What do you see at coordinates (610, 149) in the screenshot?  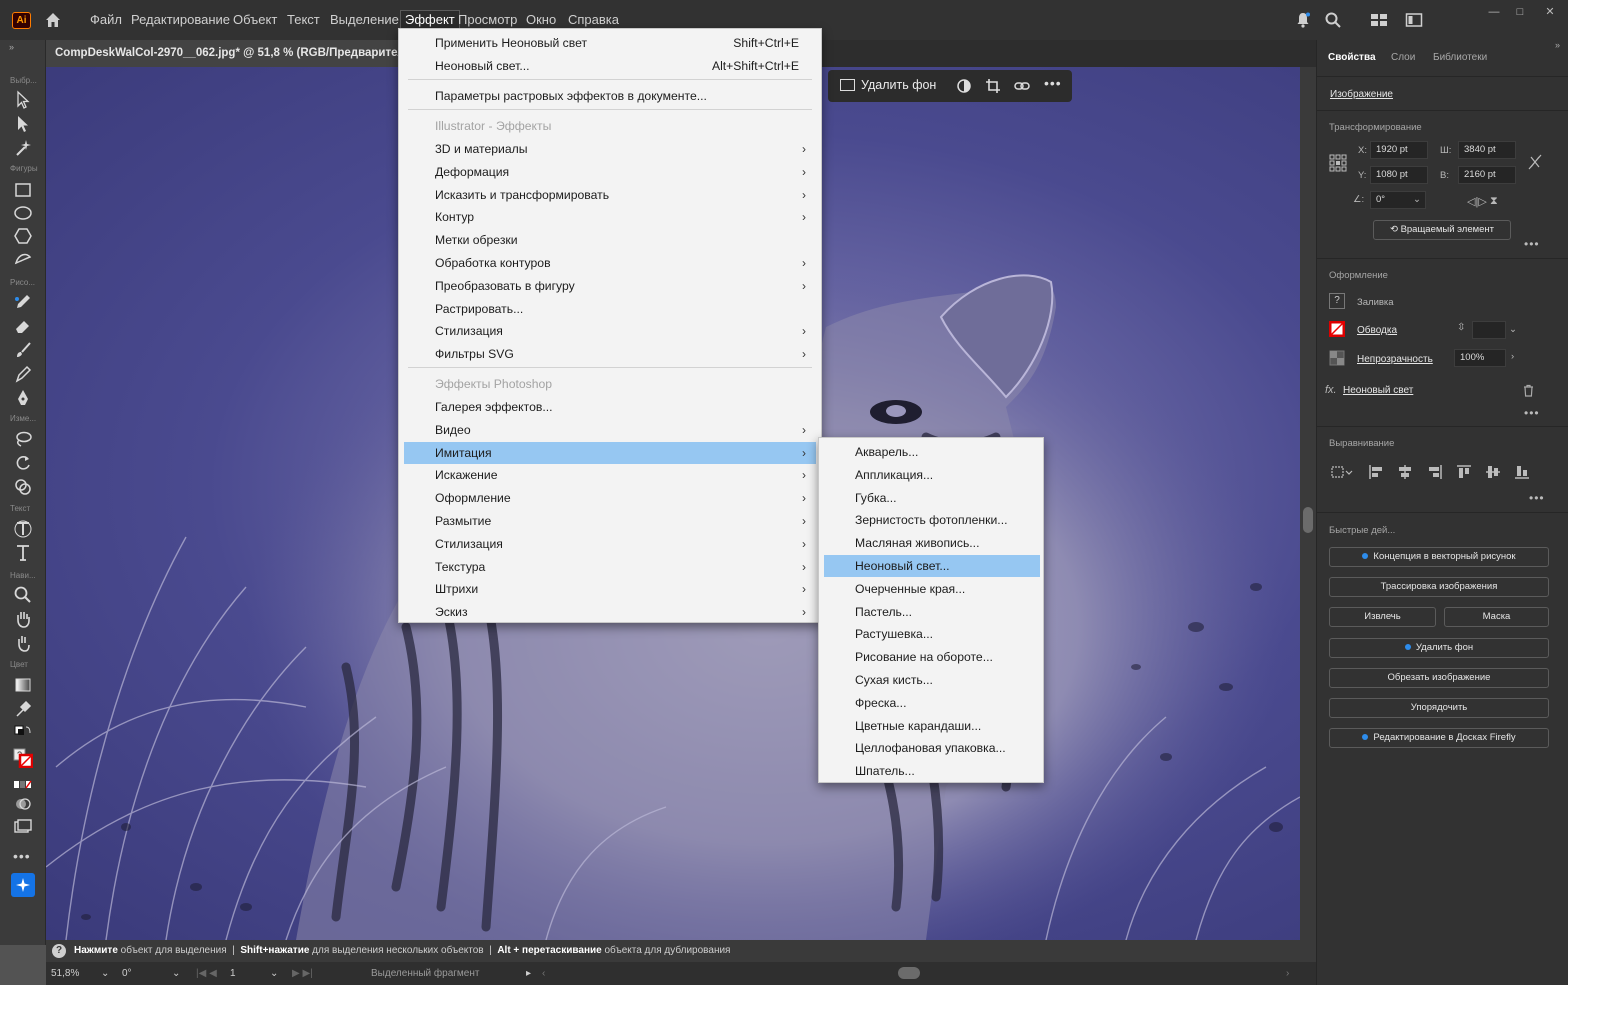 I see `menu-item-illustrator-effect: 3D и материалы ›` at bounding box center [610, 149].